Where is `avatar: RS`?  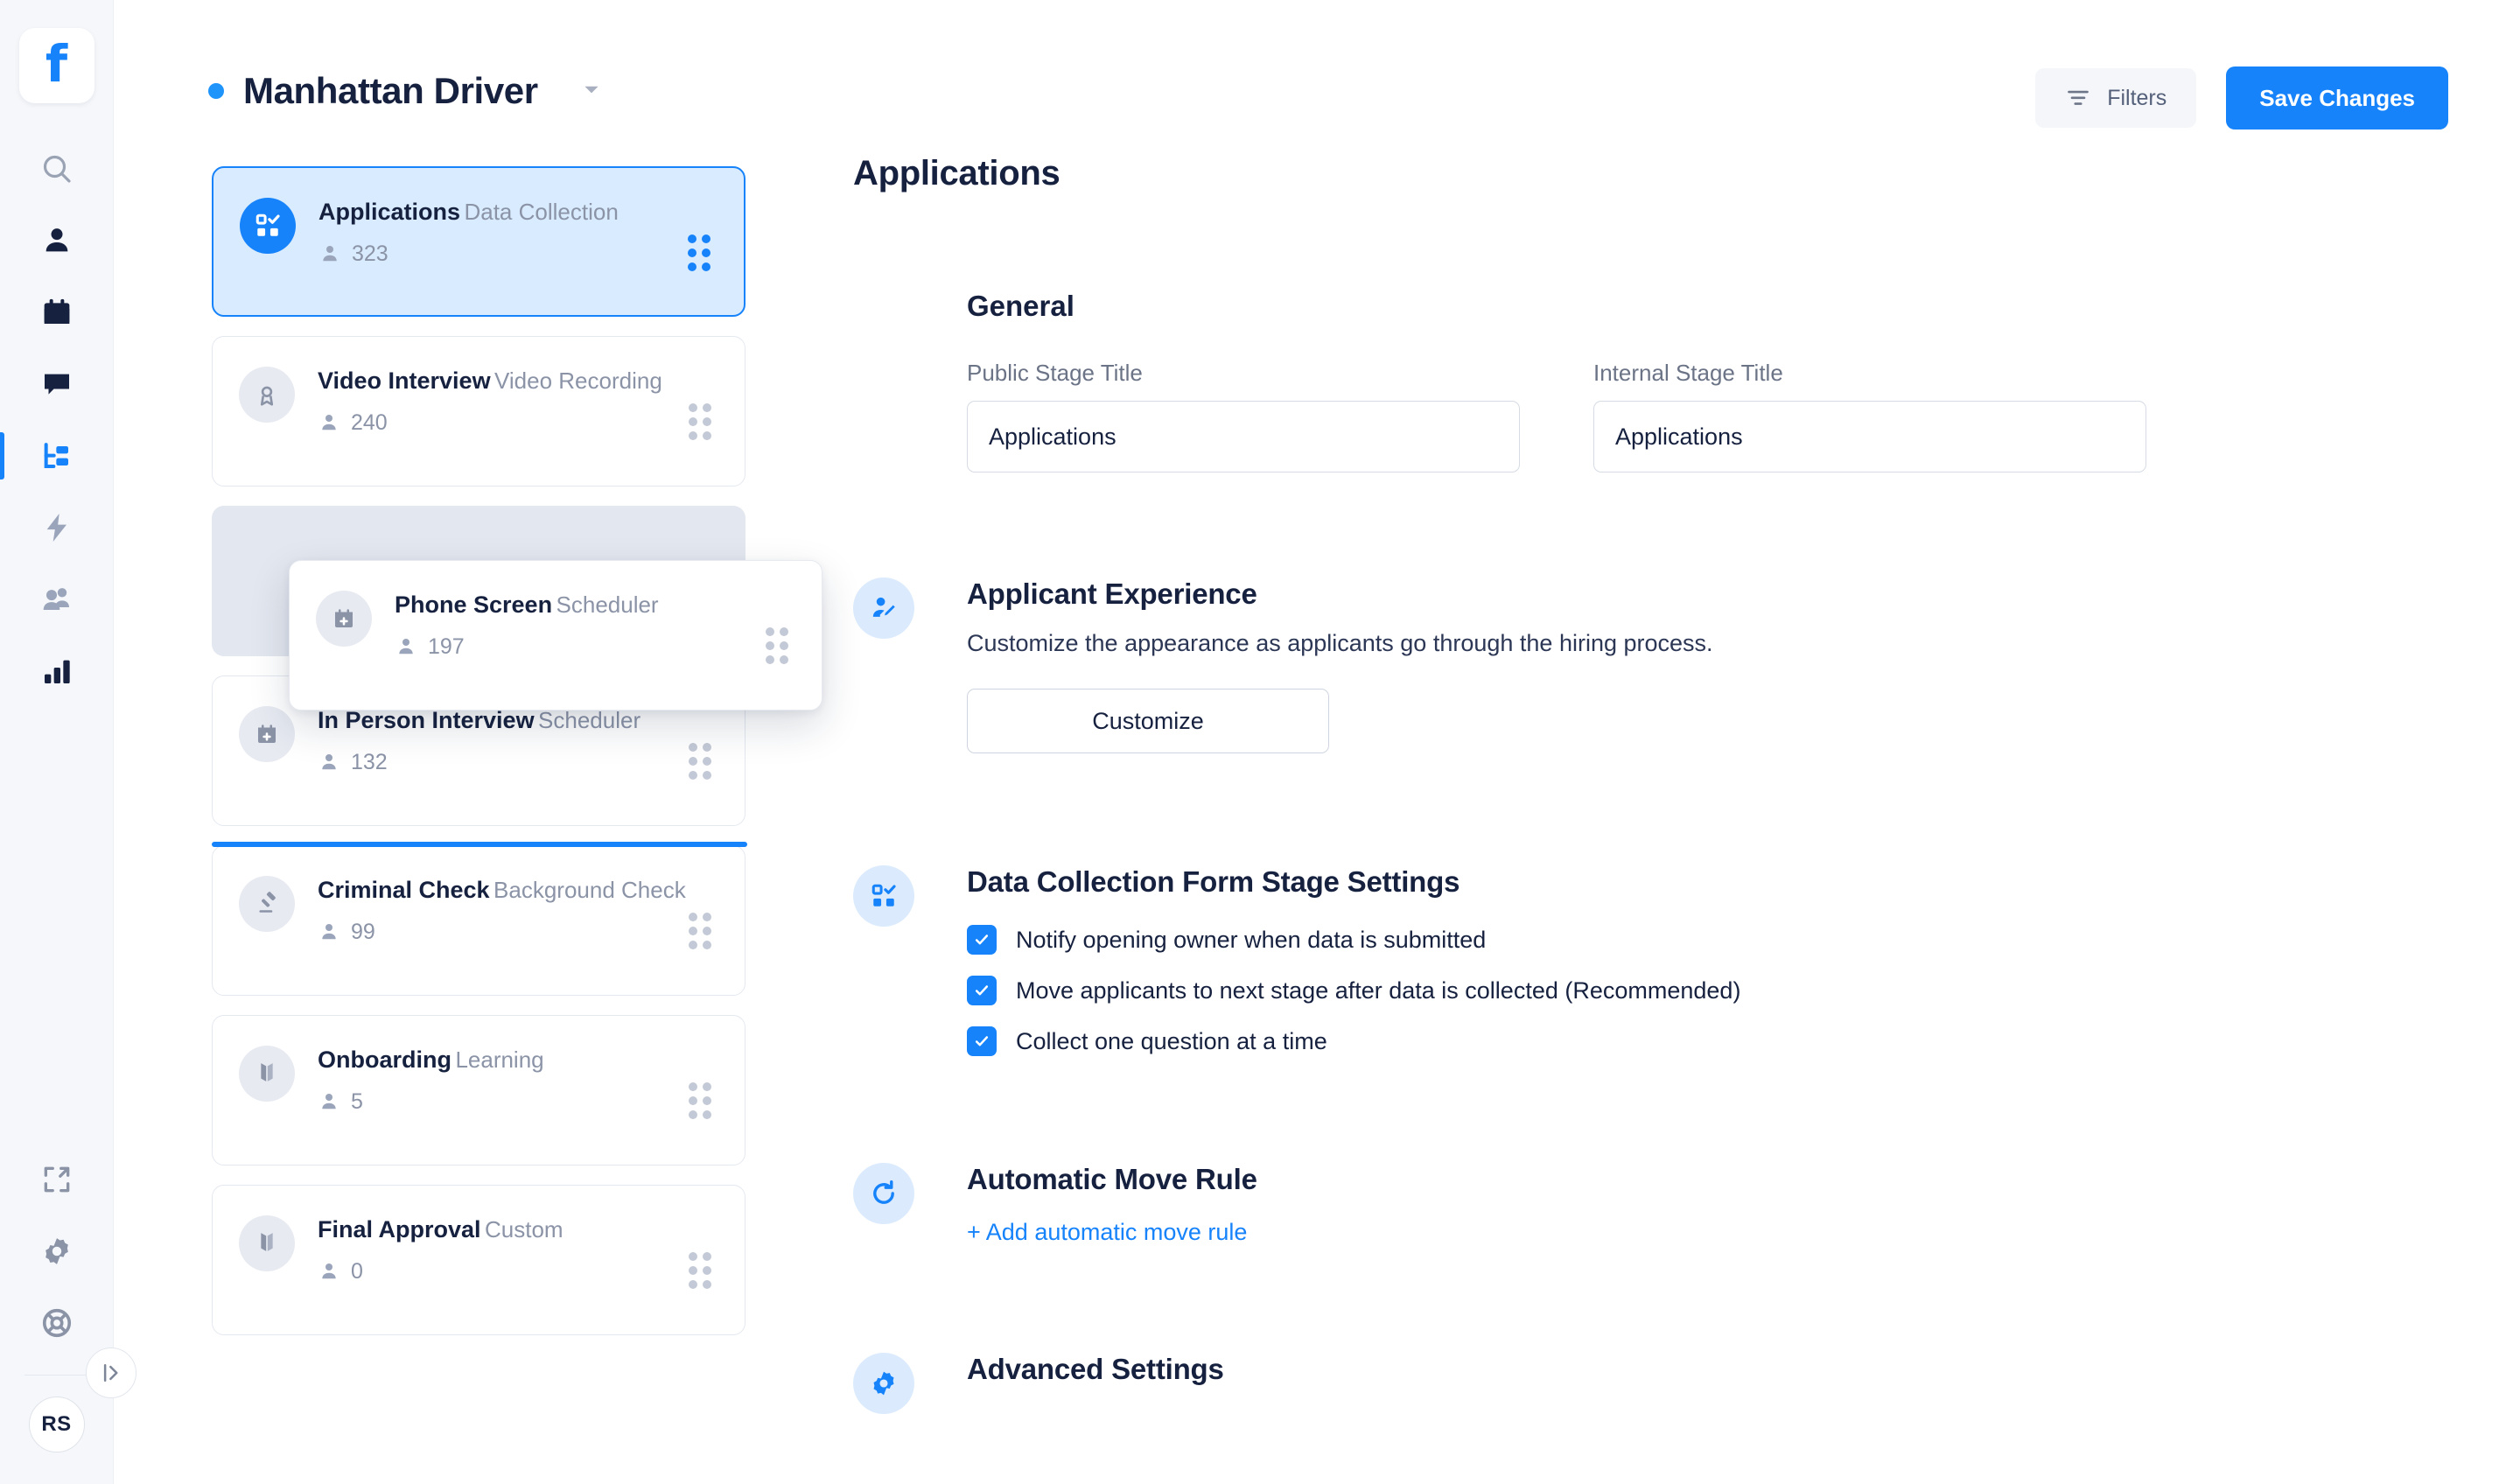 avatar: RS is located at coordinates (56, 1424).